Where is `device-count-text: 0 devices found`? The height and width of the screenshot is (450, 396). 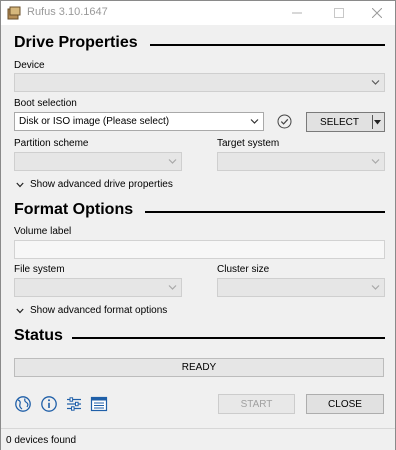
device-count-text: 0 devices found is located at coordinates (41, 440).